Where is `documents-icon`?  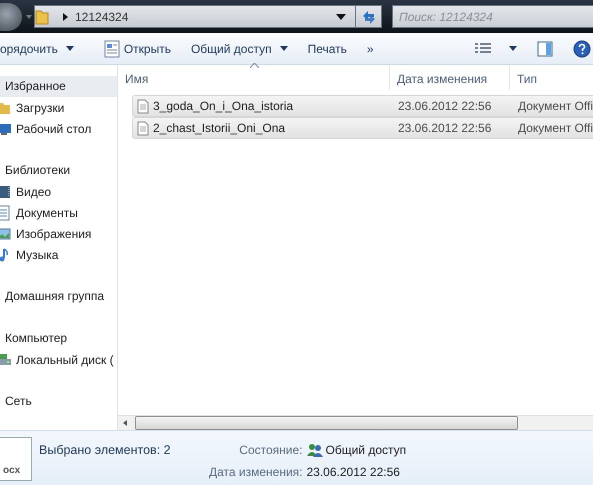
documents-icon is located at coordinates (5, 212).